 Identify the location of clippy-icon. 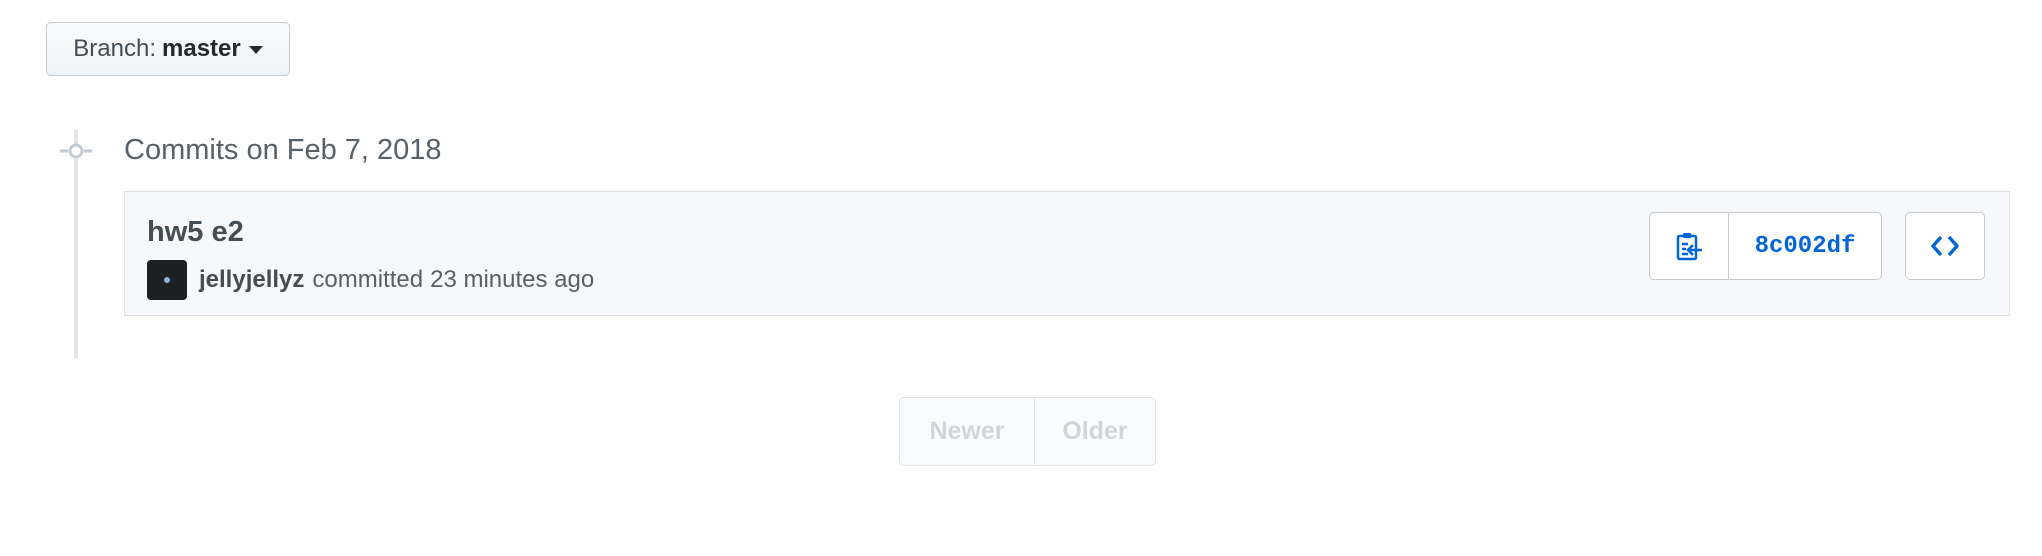
(1689, 247).